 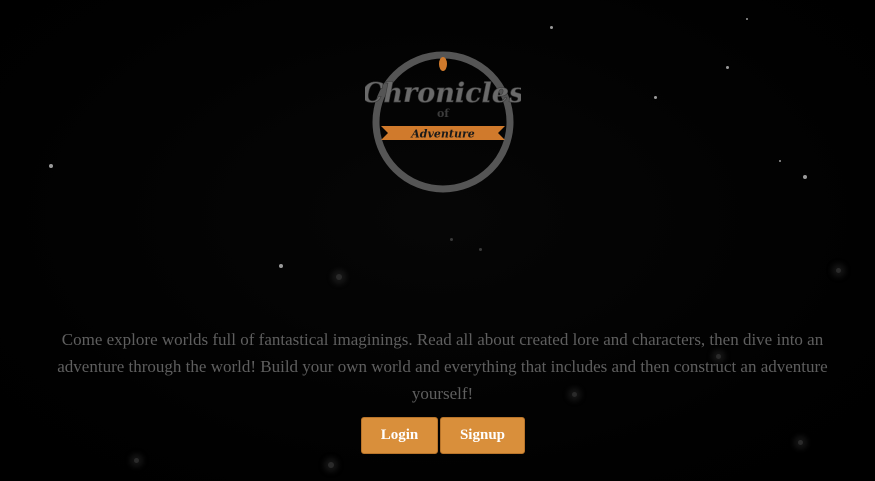 I want to click on logo-ring, so click(x=443, y=122).